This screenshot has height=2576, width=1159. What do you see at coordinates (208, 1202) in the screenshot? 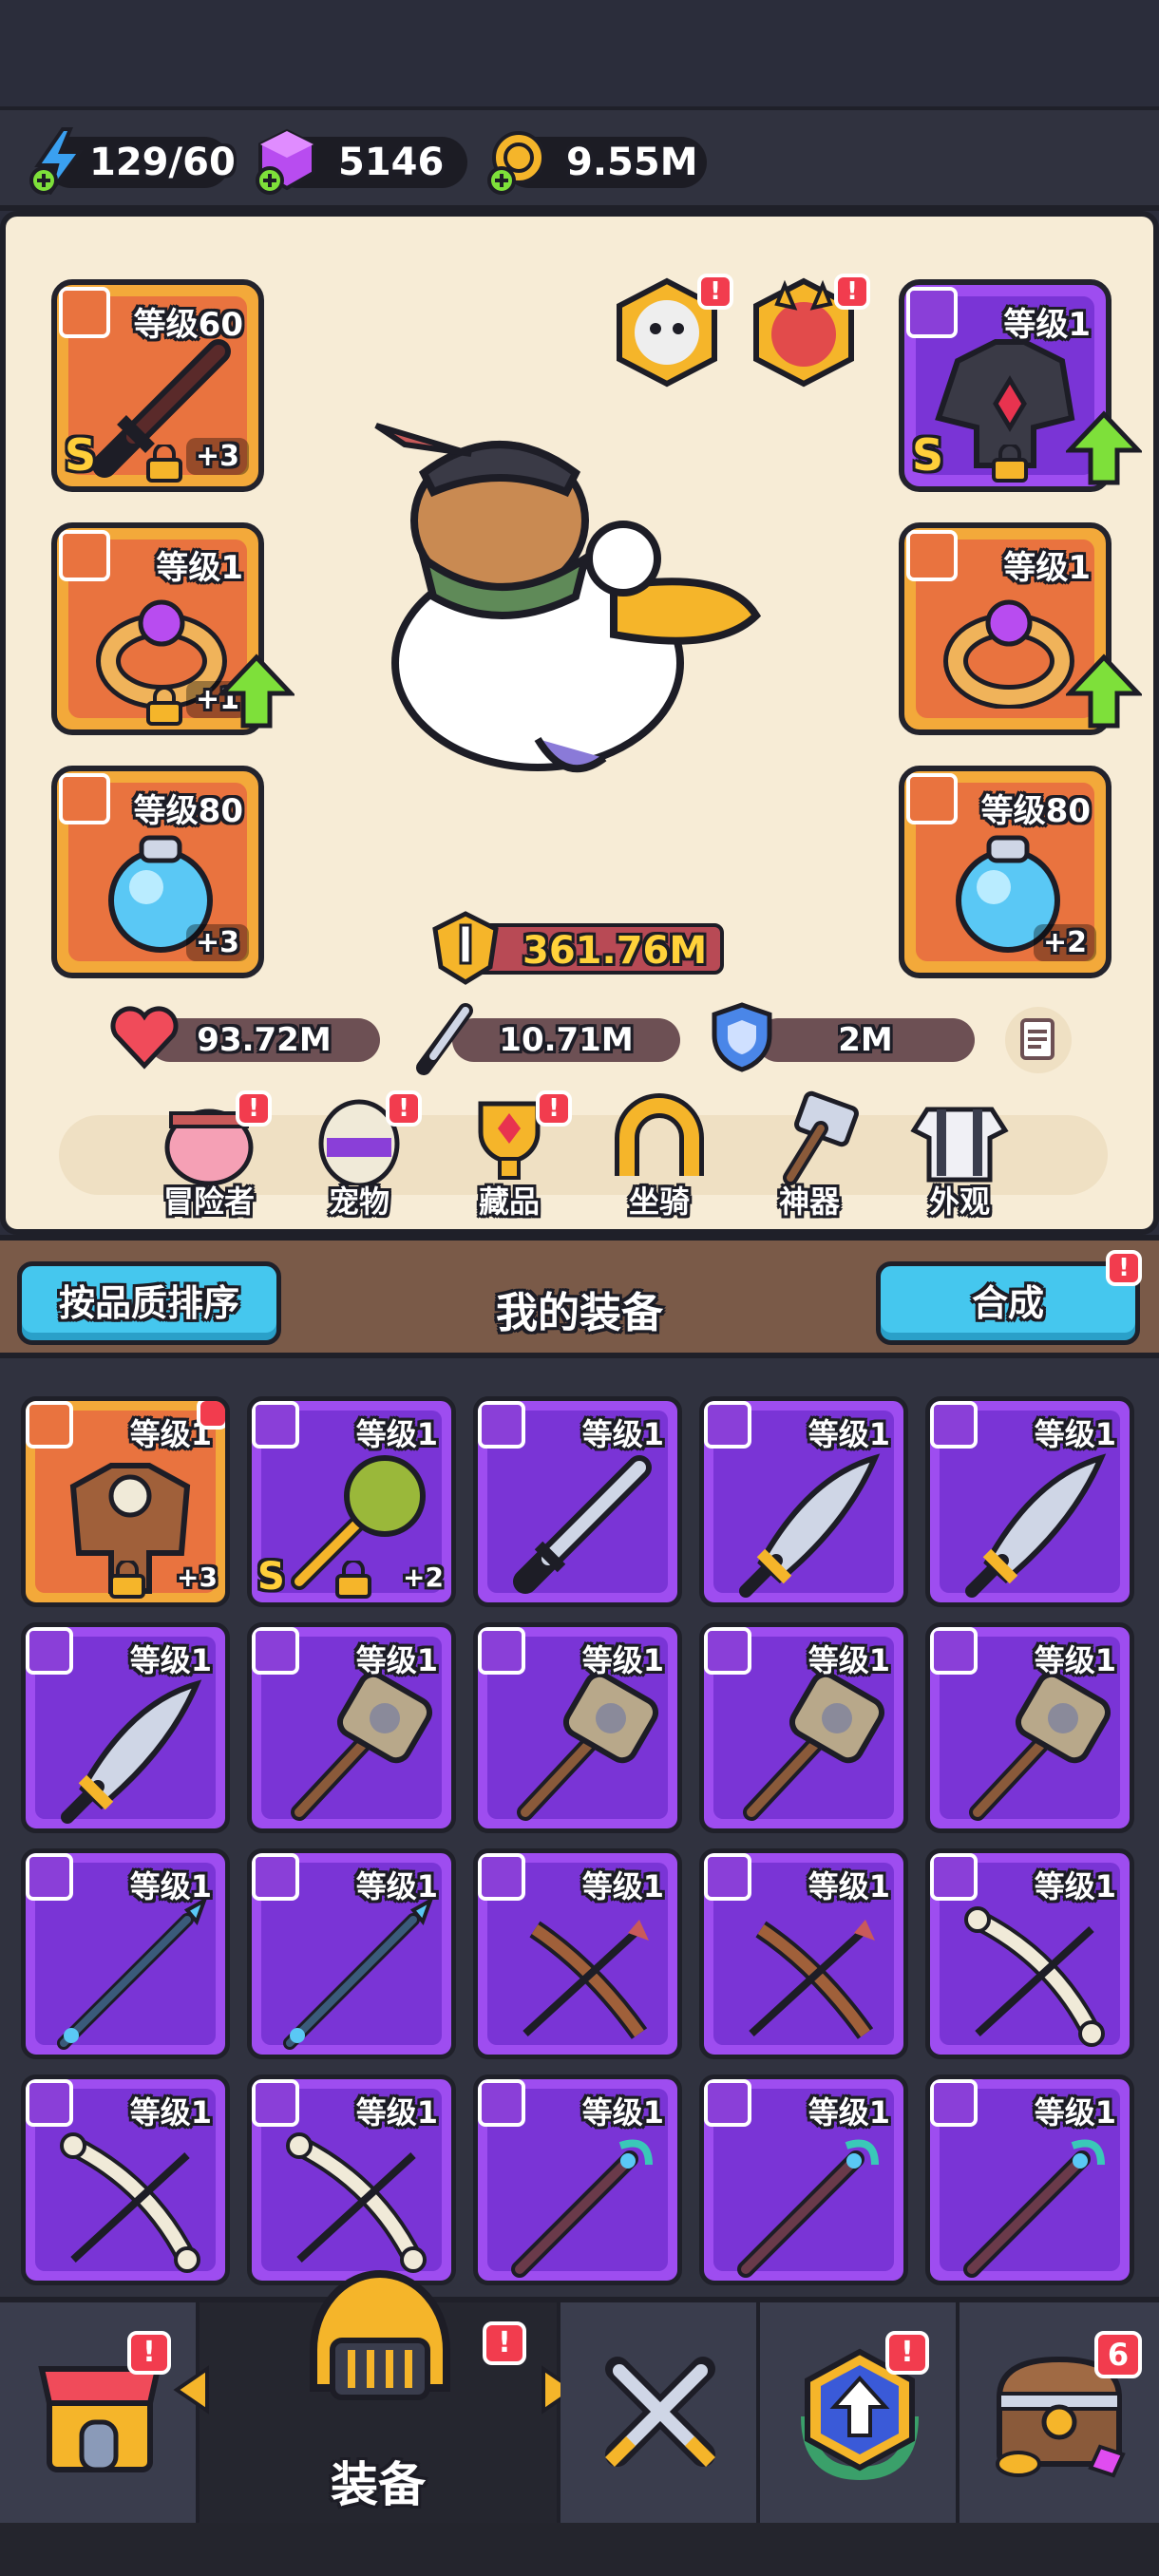
I see `menu-label: 冒险者` at bounding box center [208, 1202].